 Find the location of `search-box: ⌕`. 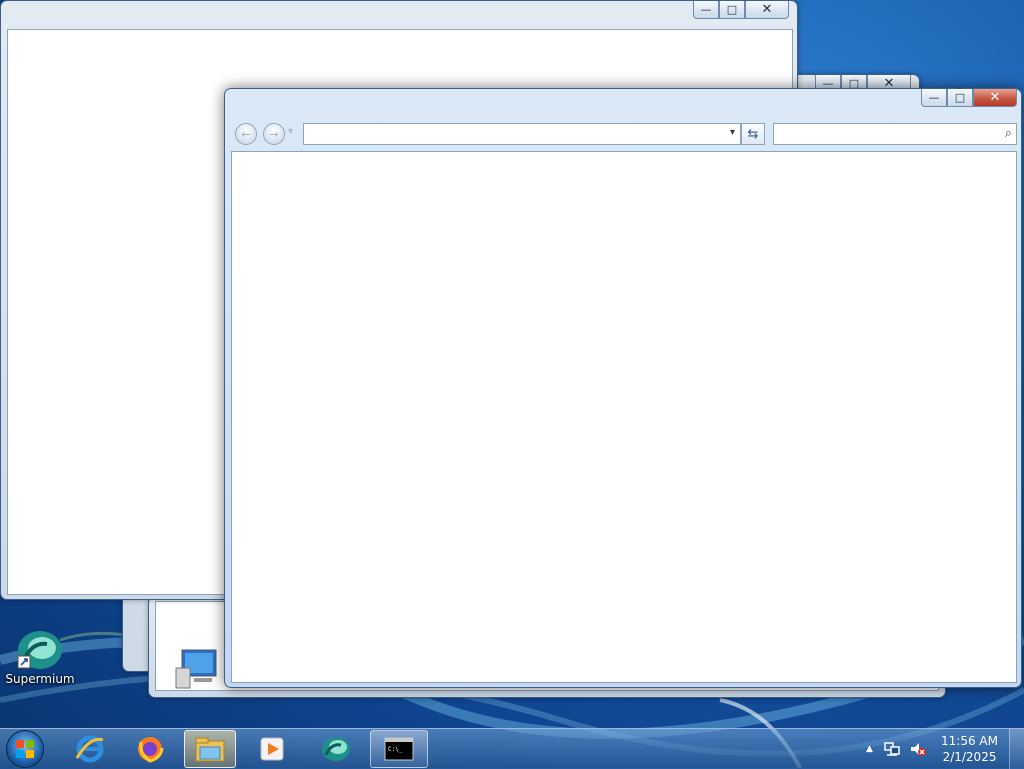

search-box: ⌕ is located at coordinates (895, 134).